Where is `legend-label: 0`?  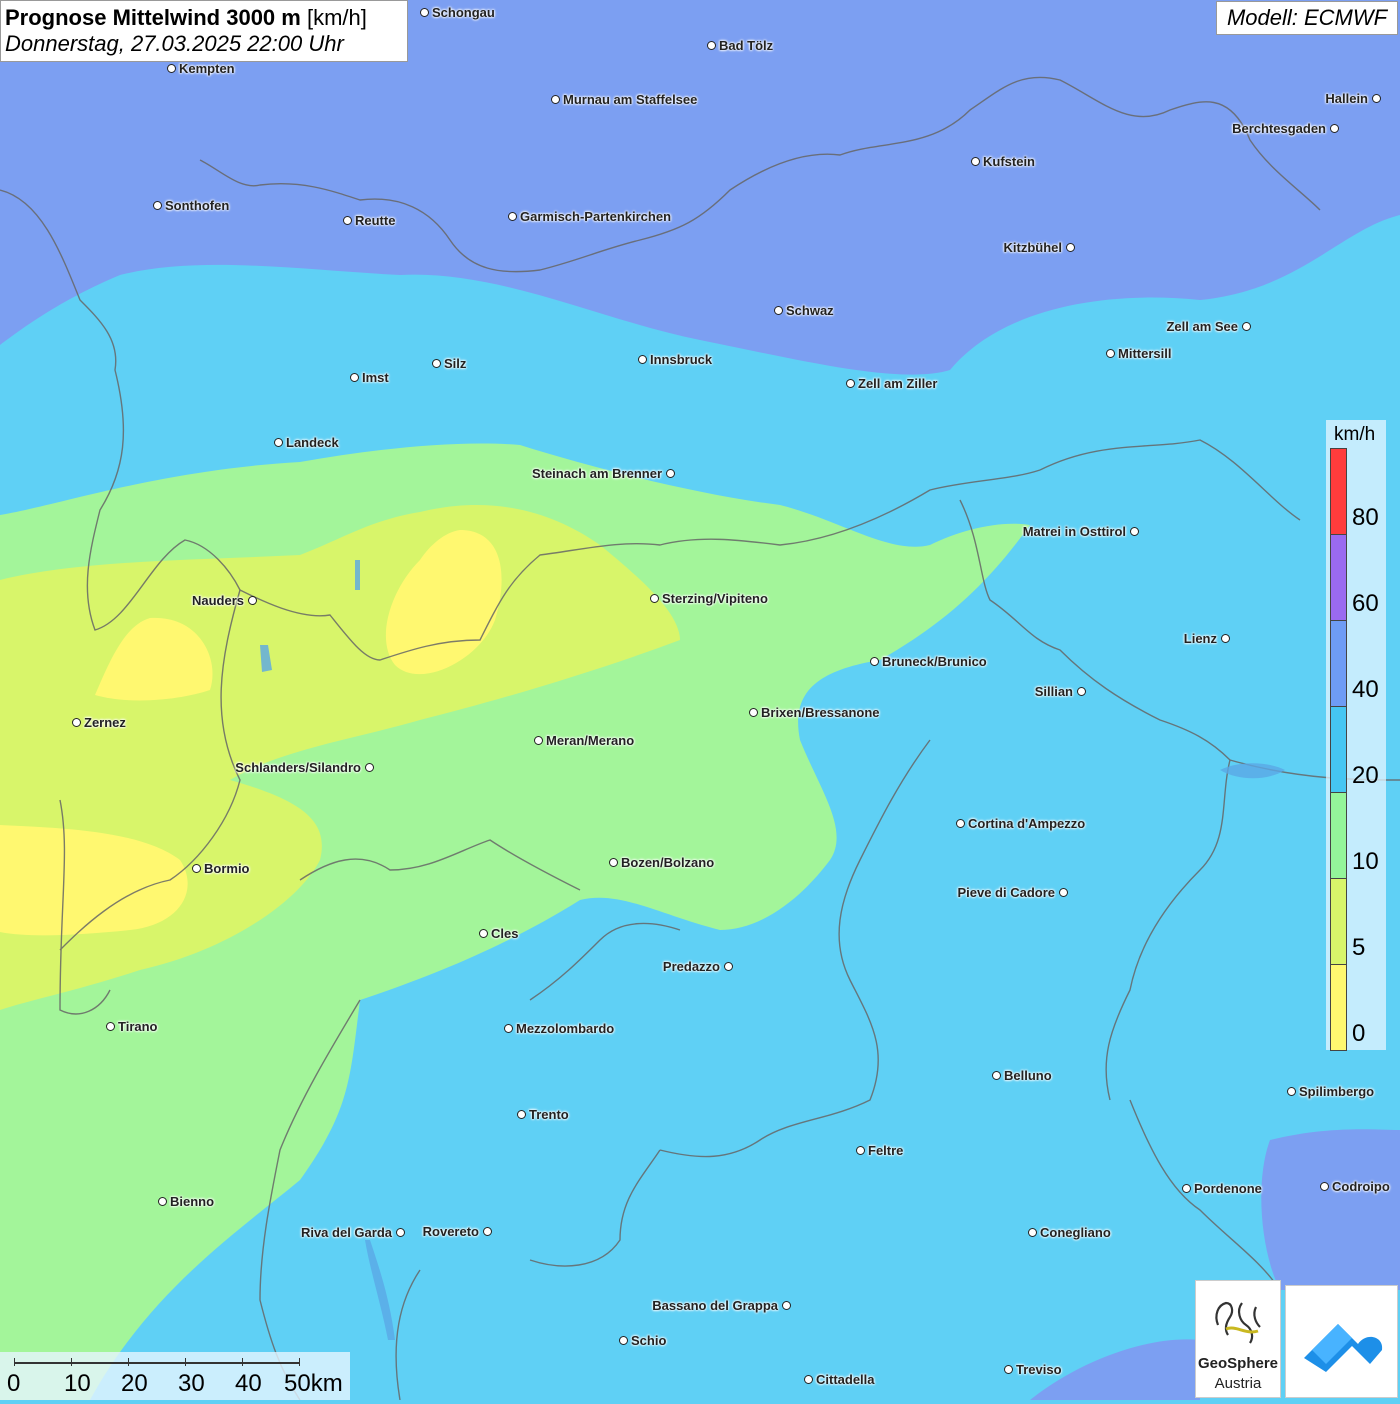 legend-label: 0 is located at coordinates (1359, 1033).